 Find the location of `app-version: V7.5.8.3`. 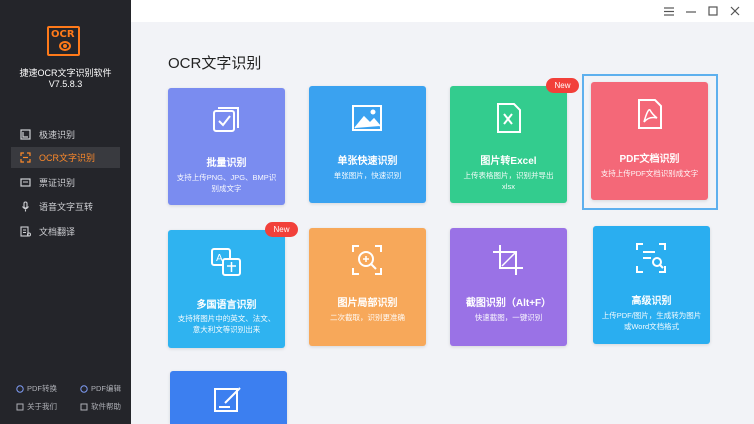

app-version: V7.5.8.3 is located at coordinates (65, 84).